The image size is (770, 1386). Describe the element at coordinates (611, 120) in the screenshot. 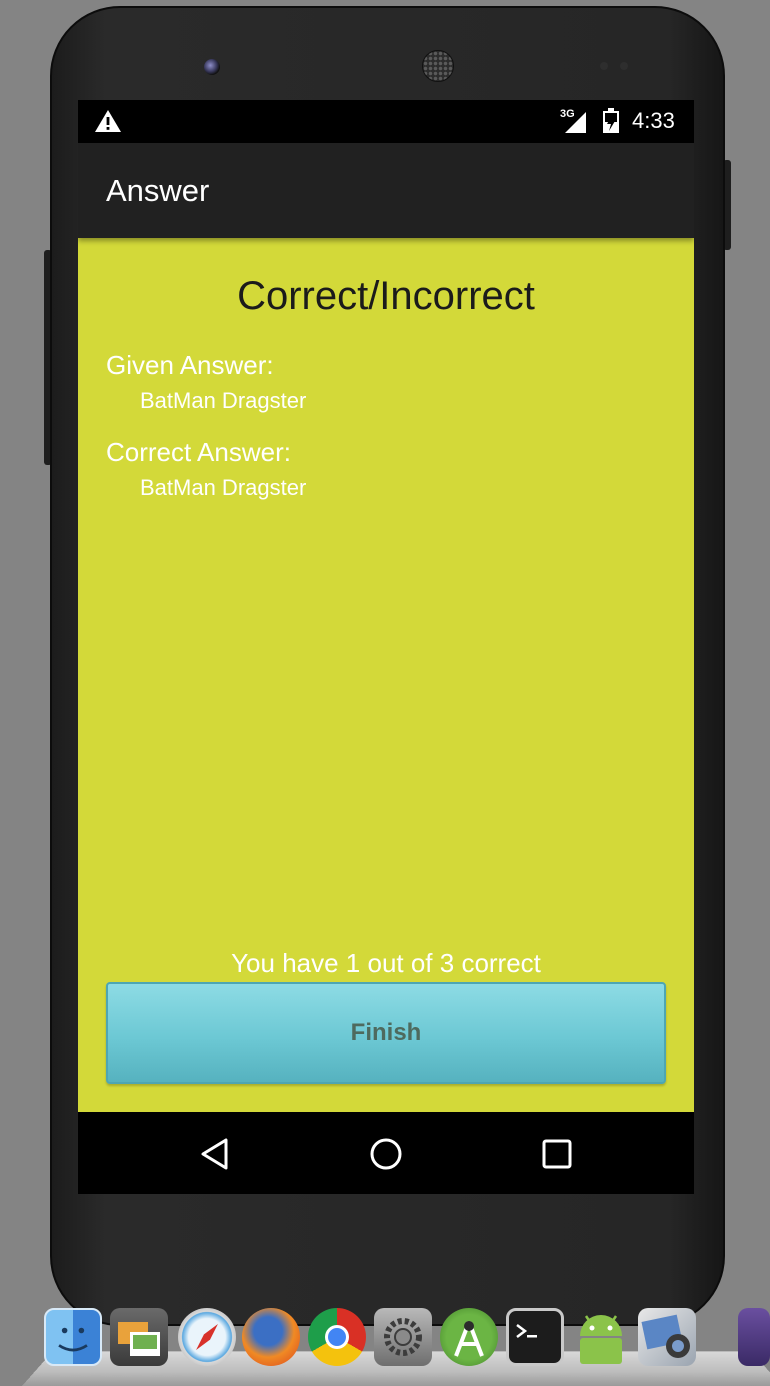

I see `battery-charging-icon` at that location.